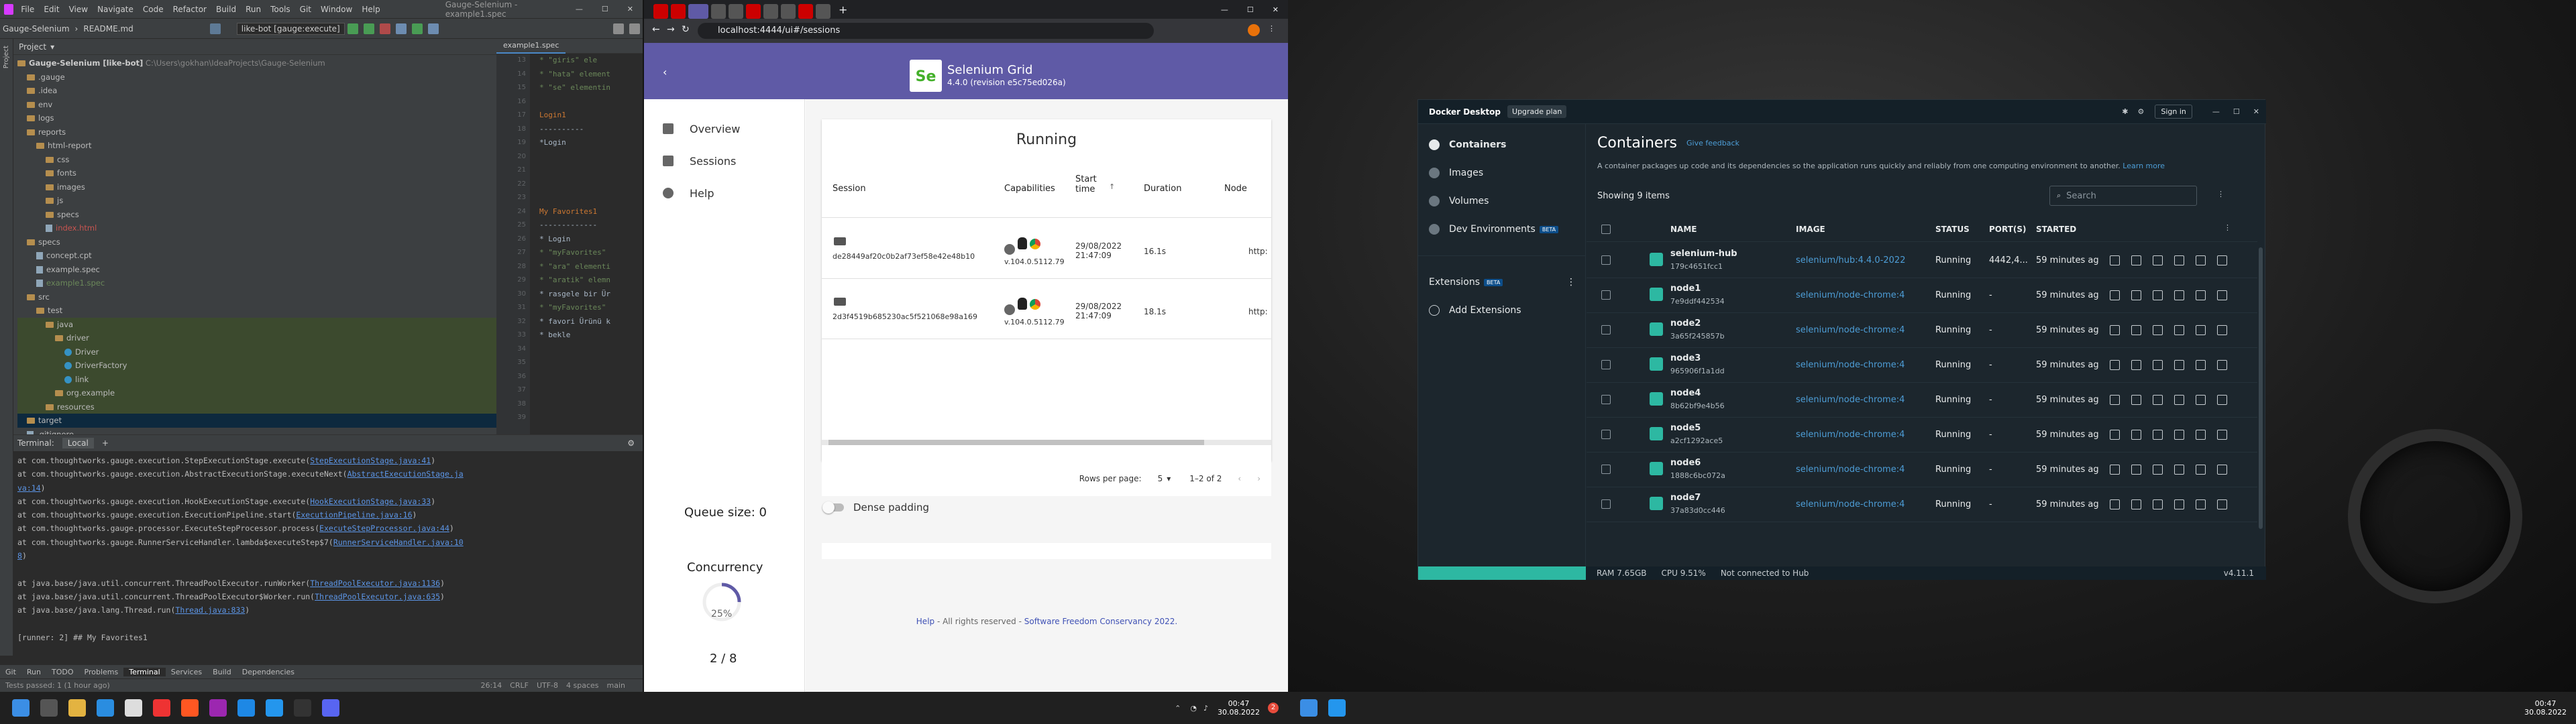 The width and height of the screenshot is (2576, 724). I want to click on tree-item: images, so click(256, 187).